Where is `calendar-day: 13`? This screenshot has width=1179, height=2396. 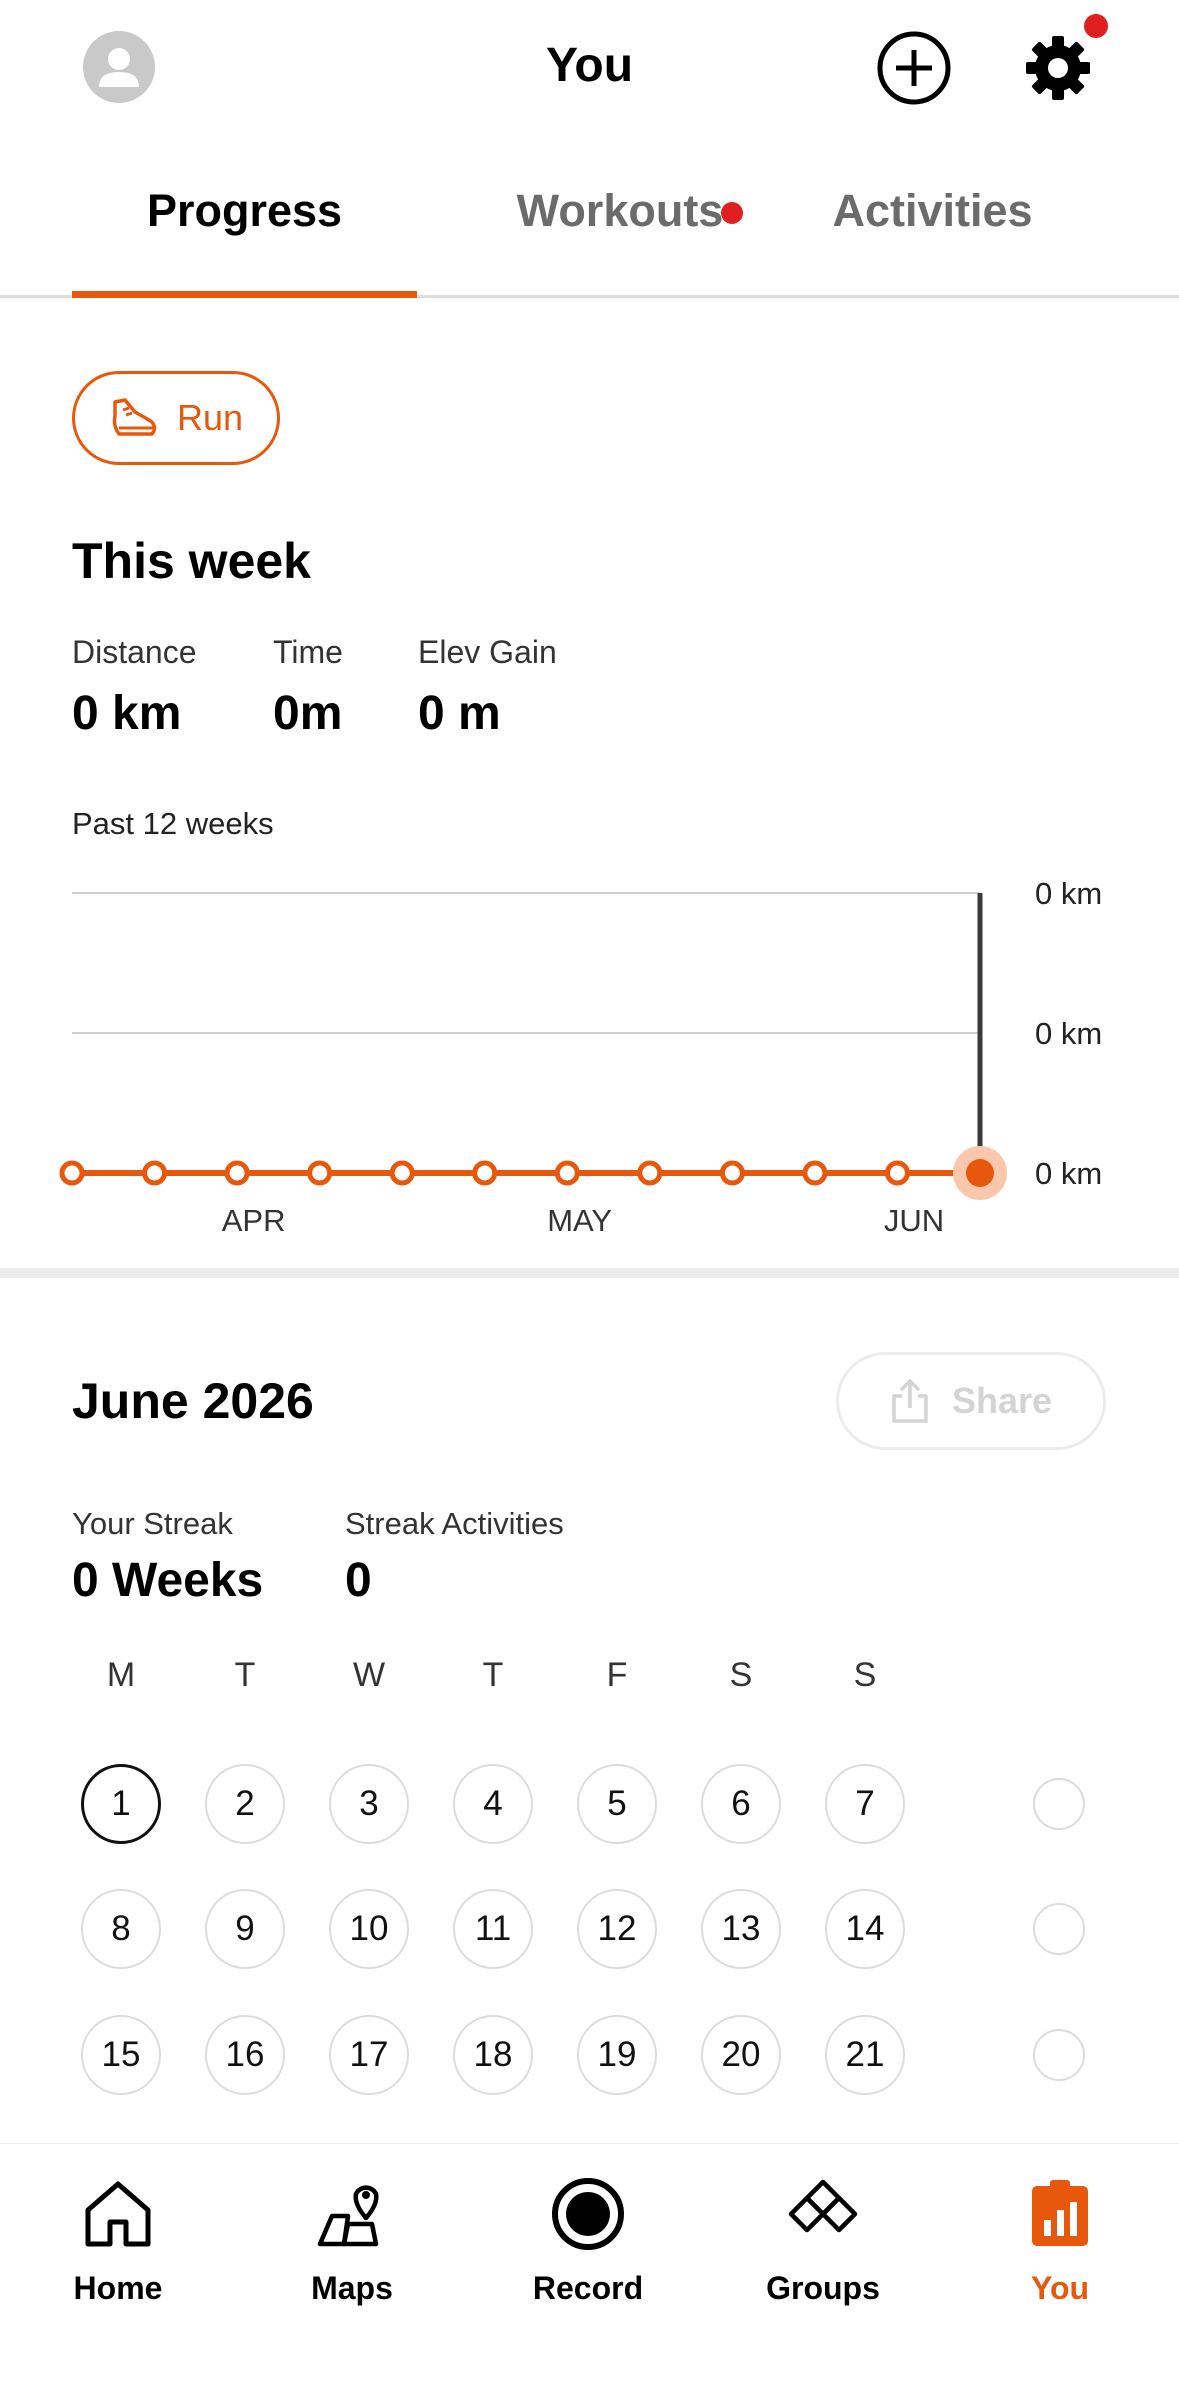 calendar-day: 13 is located at coordinates (741, 1929).